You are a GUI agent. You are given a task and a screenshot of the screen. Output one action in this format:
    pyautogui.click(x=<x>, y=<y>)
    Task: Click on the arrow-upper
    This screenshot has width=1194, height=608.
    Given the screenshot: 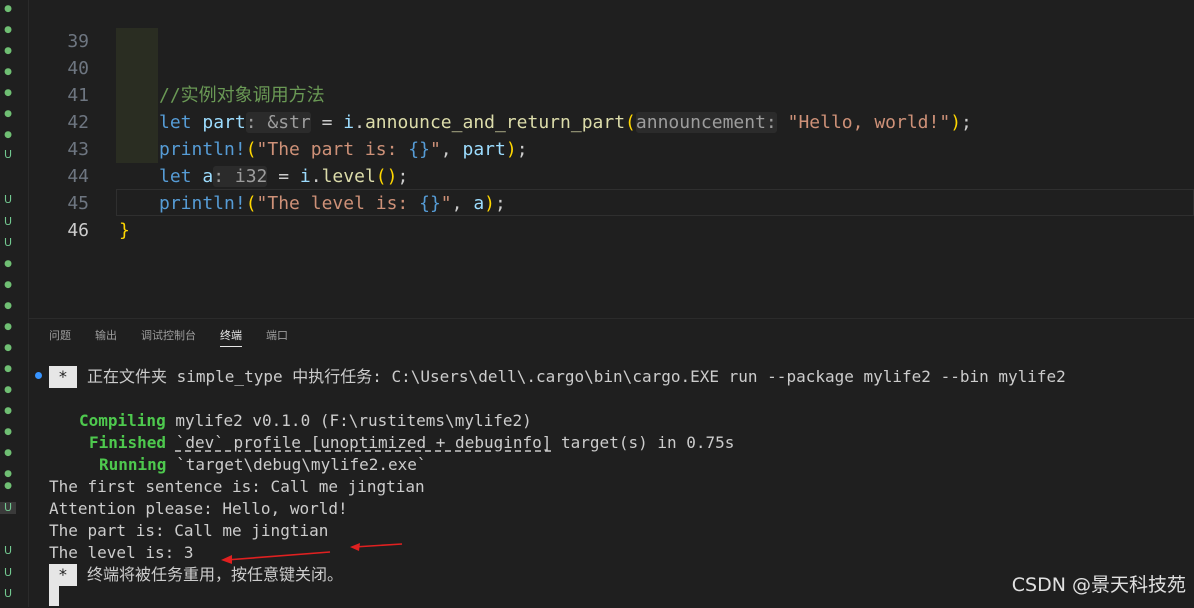 What is the action you would take?
    pyautogui.click(x=376, y=547)
    